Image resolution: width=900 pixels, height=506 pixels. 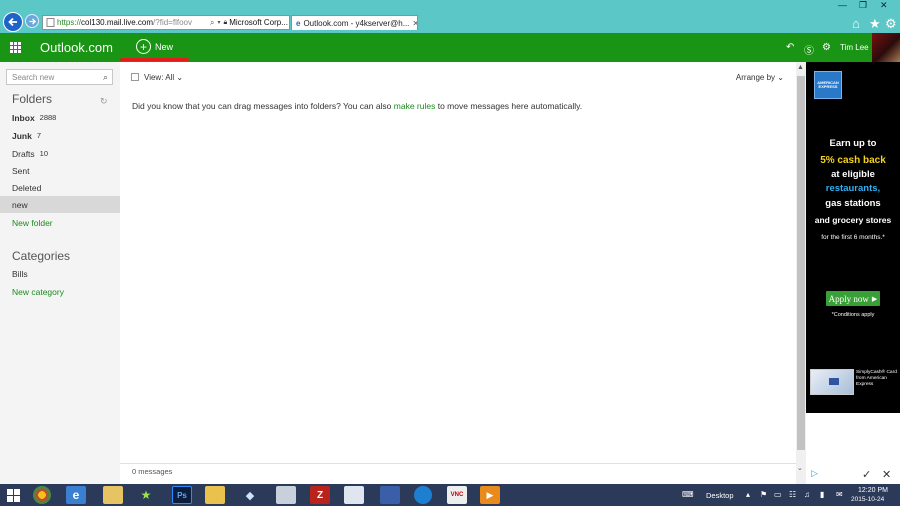 I want to click on network-icon: ☷, so click(x=792, y=494).